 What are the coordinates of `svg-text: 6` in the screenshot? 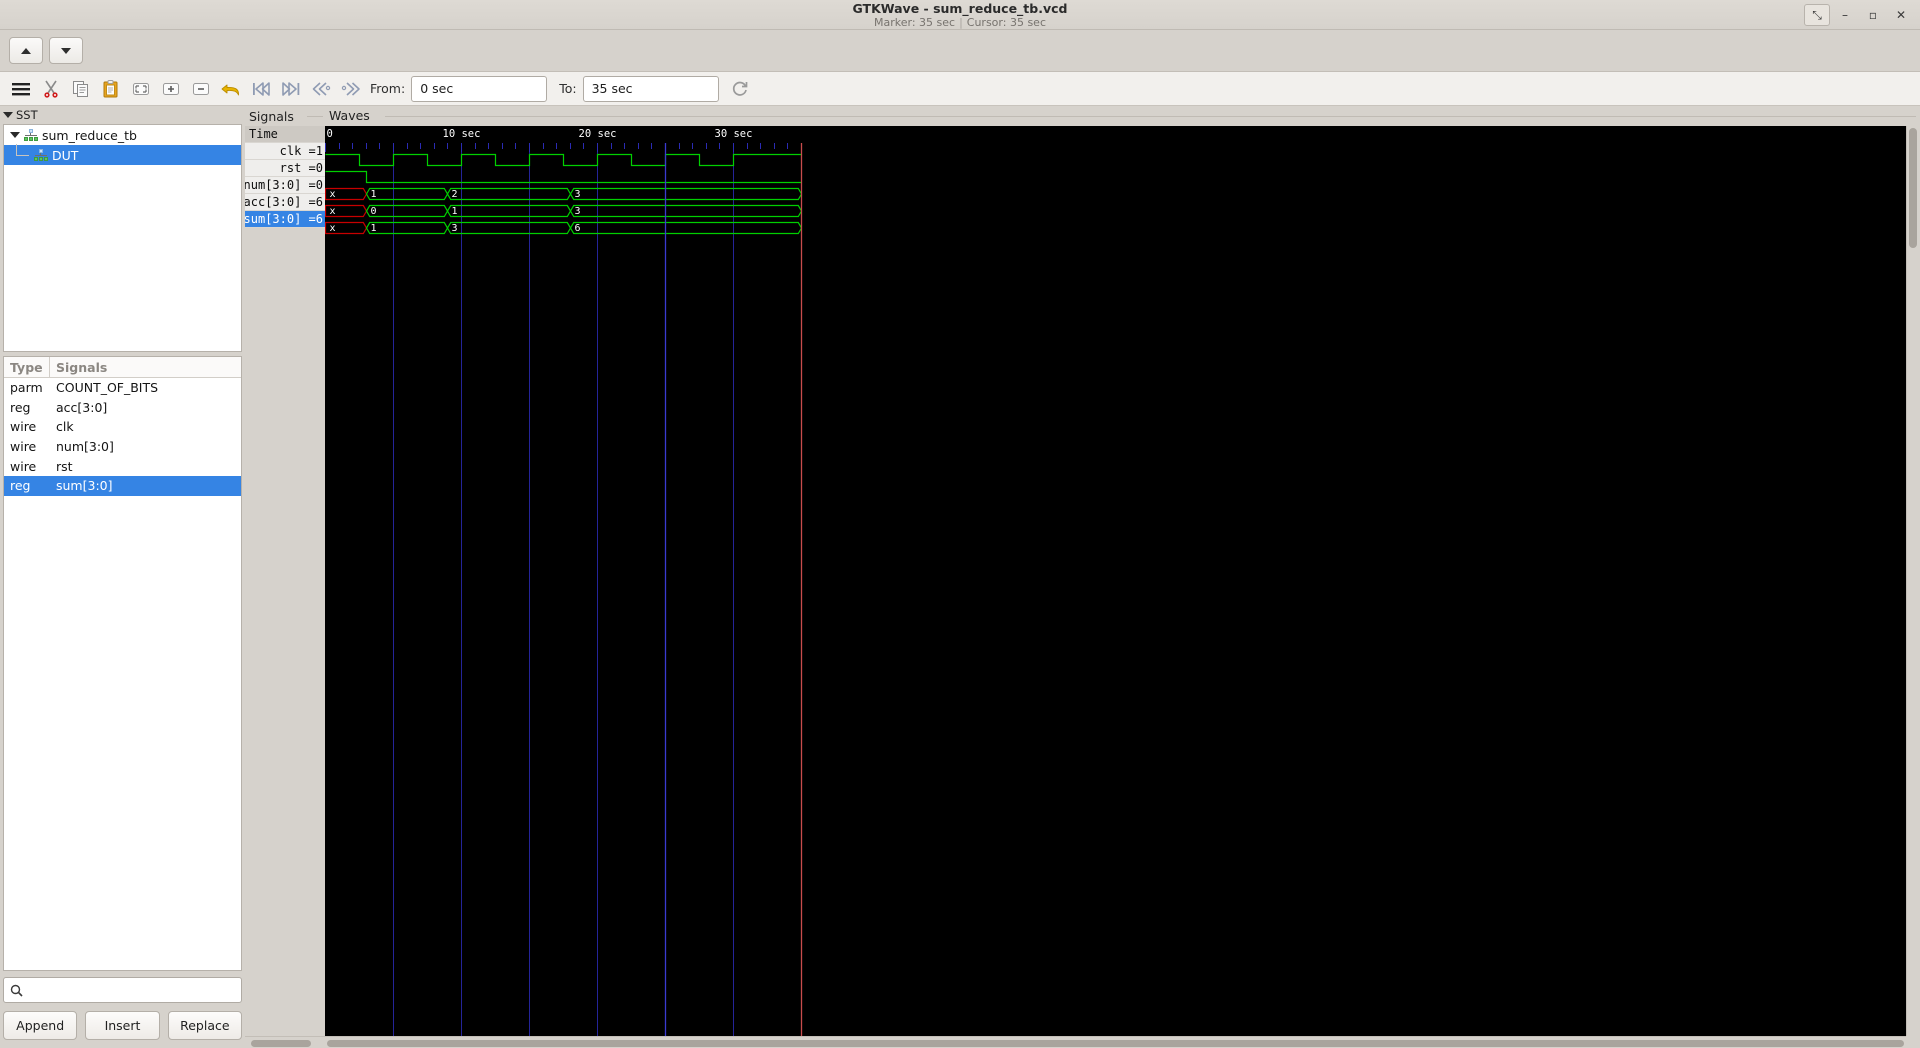 It's located at (578, 228).